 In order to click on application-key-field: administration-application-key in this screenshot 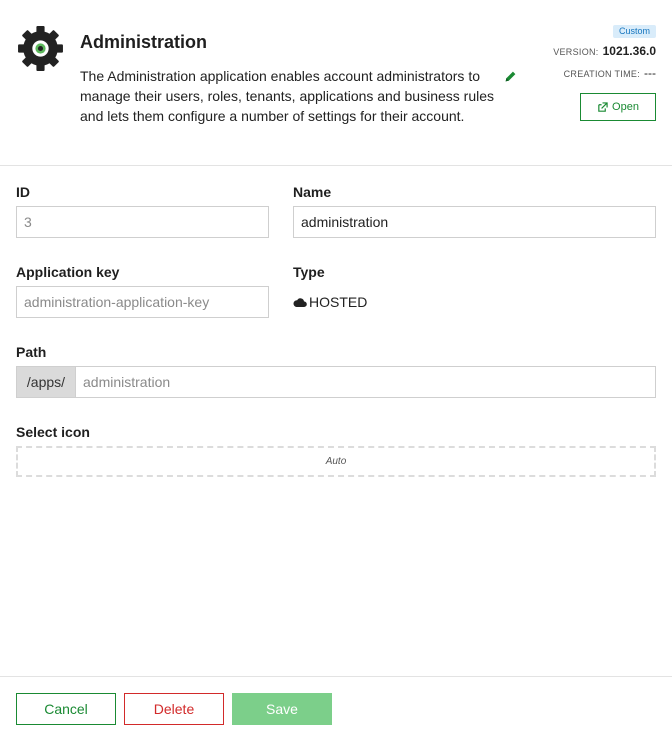, I will do `click(142, 302)`.